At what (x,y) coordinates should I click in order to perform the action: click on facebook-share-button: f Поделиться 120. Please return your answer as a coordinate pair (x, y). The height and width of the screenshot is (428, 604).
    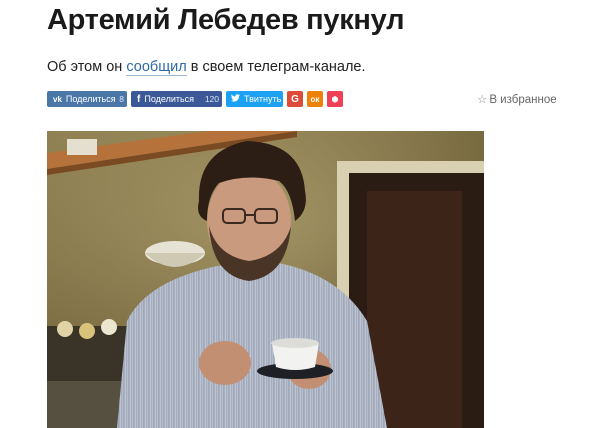
    Looking at the image, I should click on (176, 99).